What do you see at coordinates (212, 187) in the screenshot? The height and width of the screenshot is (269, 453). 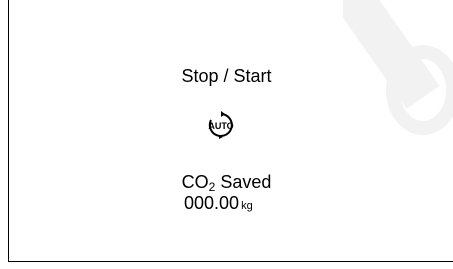 I see `co2-label-subscript: 2` at bounding box center [212, 187].